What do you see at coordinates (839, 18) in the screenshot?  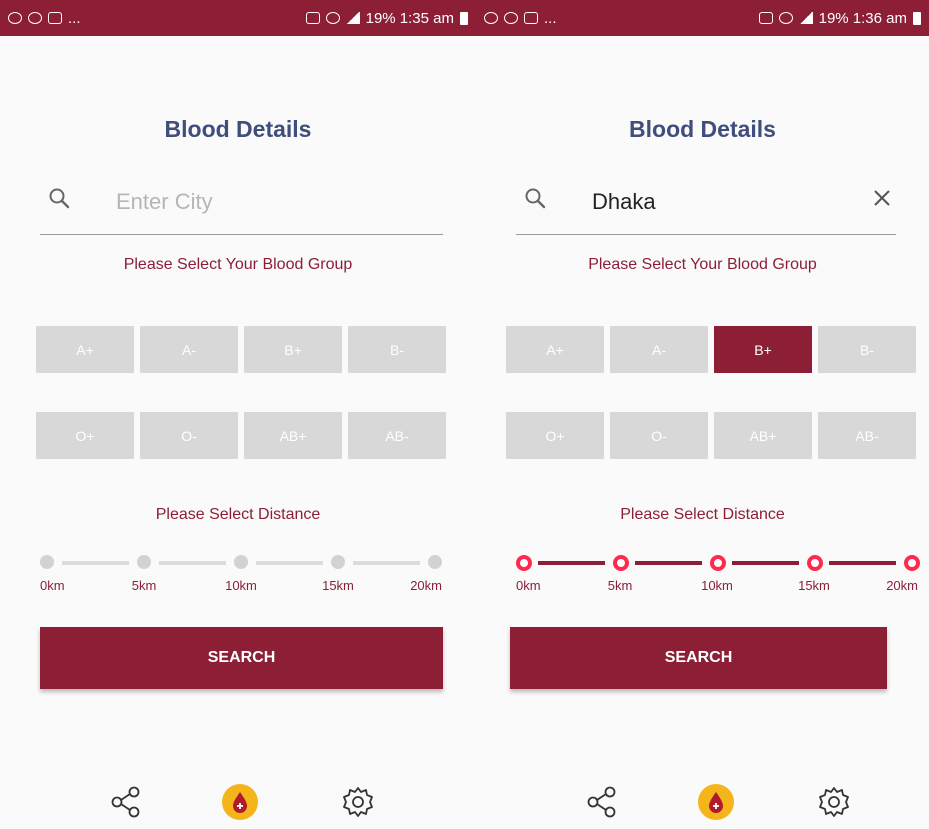 I see `status-bar-system: 19% 1:36 am` at bounding box center [839, 18].